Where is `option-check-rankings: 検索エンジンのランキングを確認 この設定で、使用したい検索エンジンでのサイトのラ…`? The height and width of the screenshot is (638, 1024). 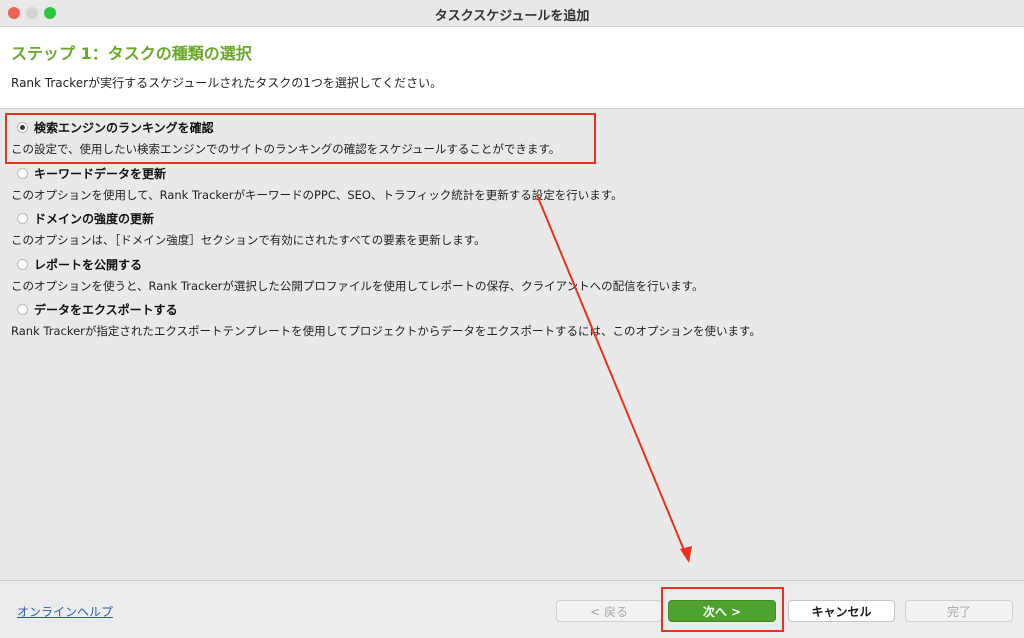
option-check-rankings: 検索エンジンのランキングを確認 この設定で、使用したい検索エンジンでのサイトのラ… is located at coordinates (500, 134).